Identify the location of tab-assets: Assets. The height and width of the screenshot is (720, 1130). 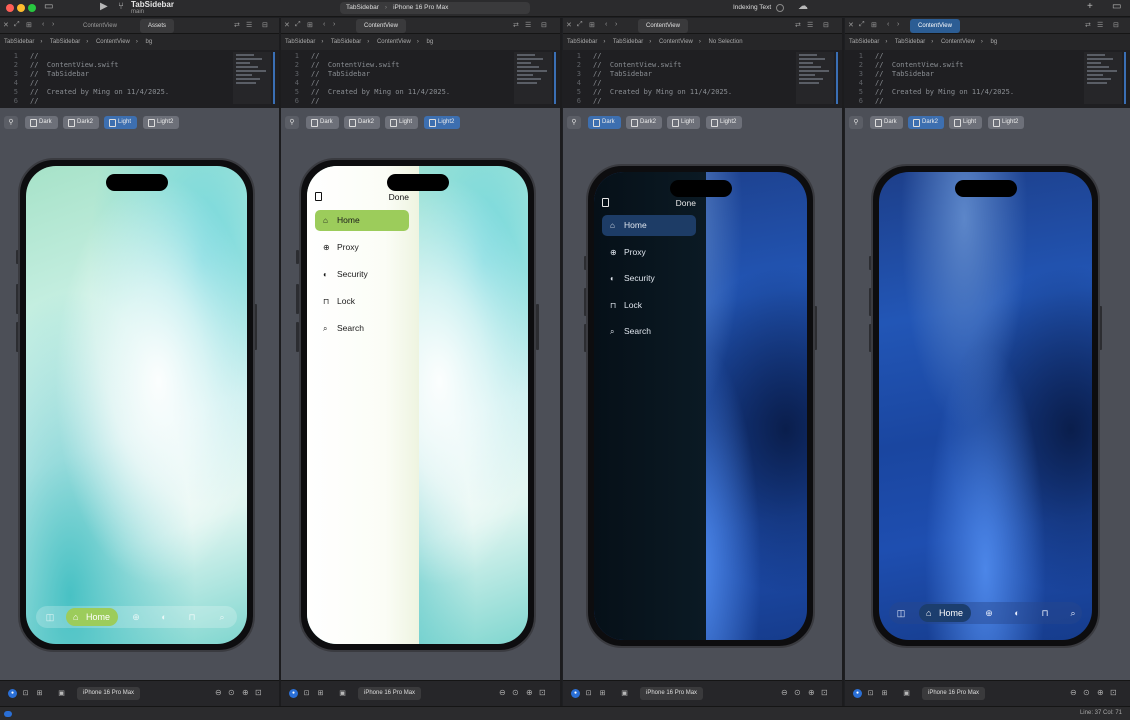
(157, 26).